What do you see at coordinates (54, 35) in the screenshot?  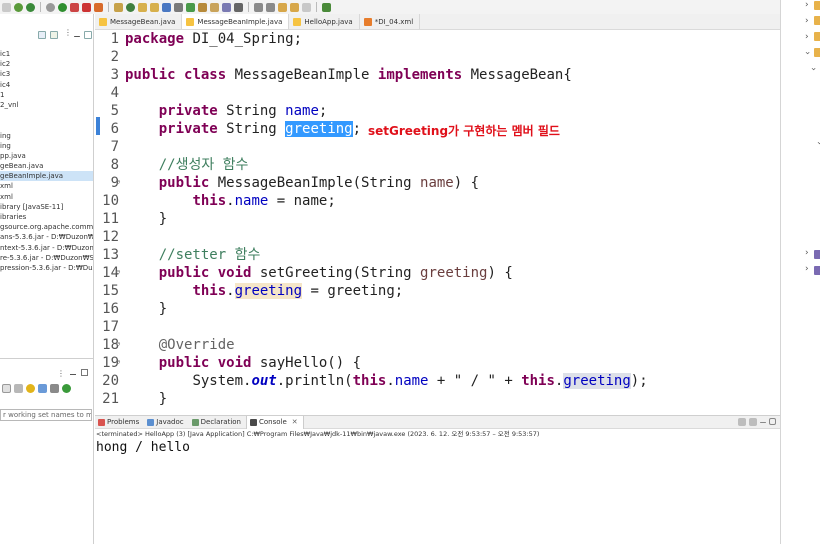 I see `link-editor-icon` at bounding box center [54, 35].